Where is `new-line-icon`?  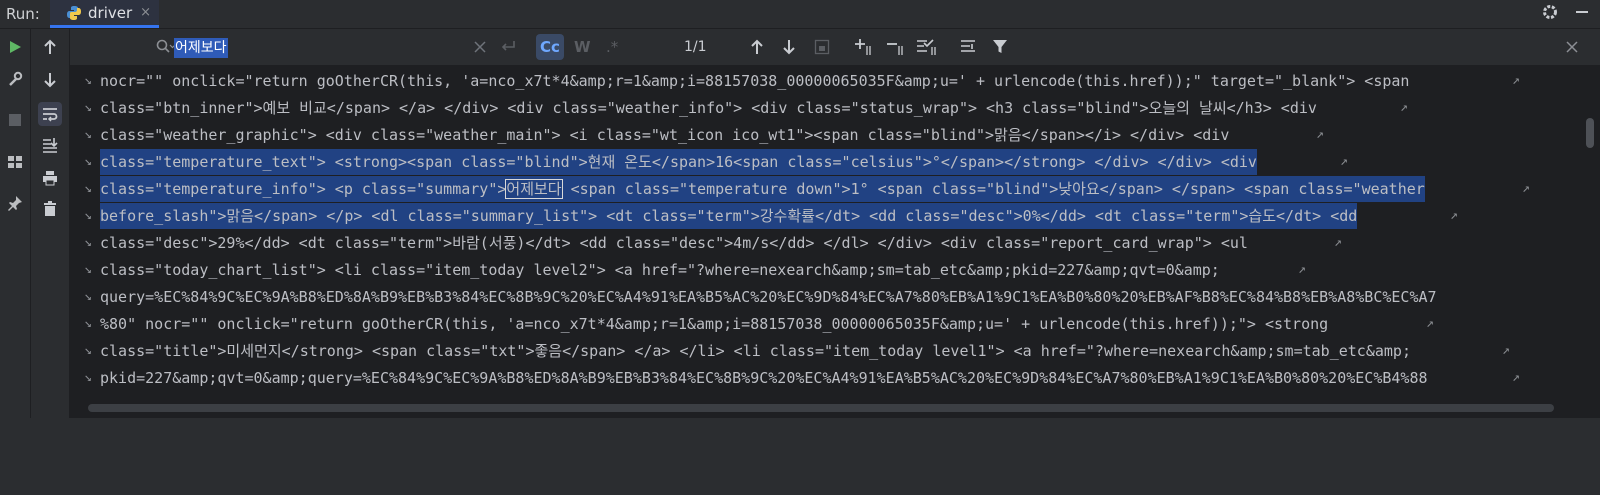
new-line-icon is located at coordinates (508, 45).